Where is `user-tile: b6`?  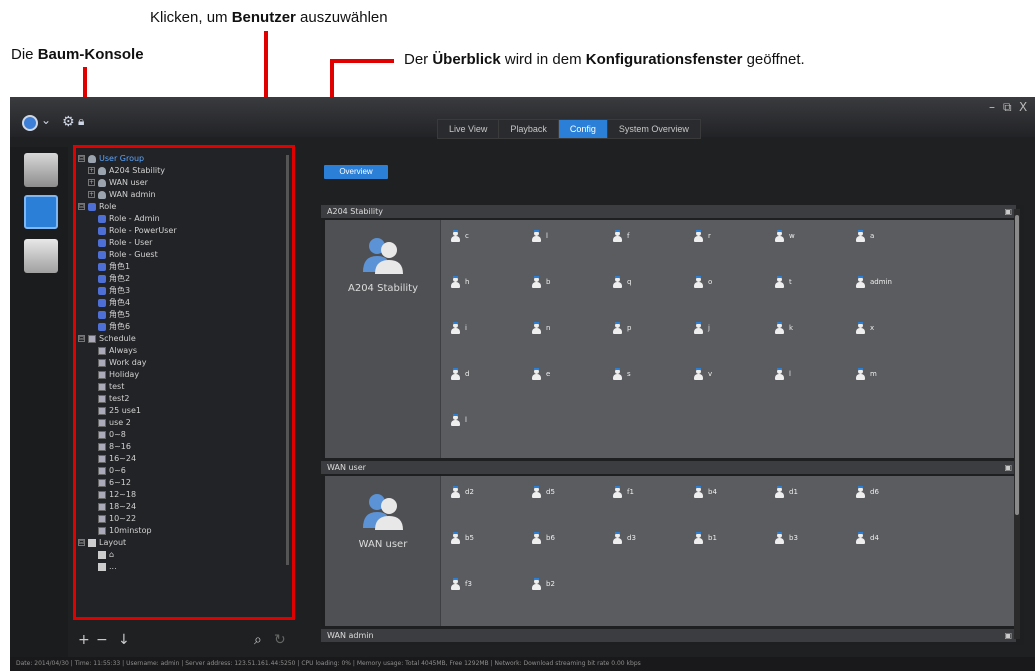
user-tile: b6 is located at coordinates (543, 537).